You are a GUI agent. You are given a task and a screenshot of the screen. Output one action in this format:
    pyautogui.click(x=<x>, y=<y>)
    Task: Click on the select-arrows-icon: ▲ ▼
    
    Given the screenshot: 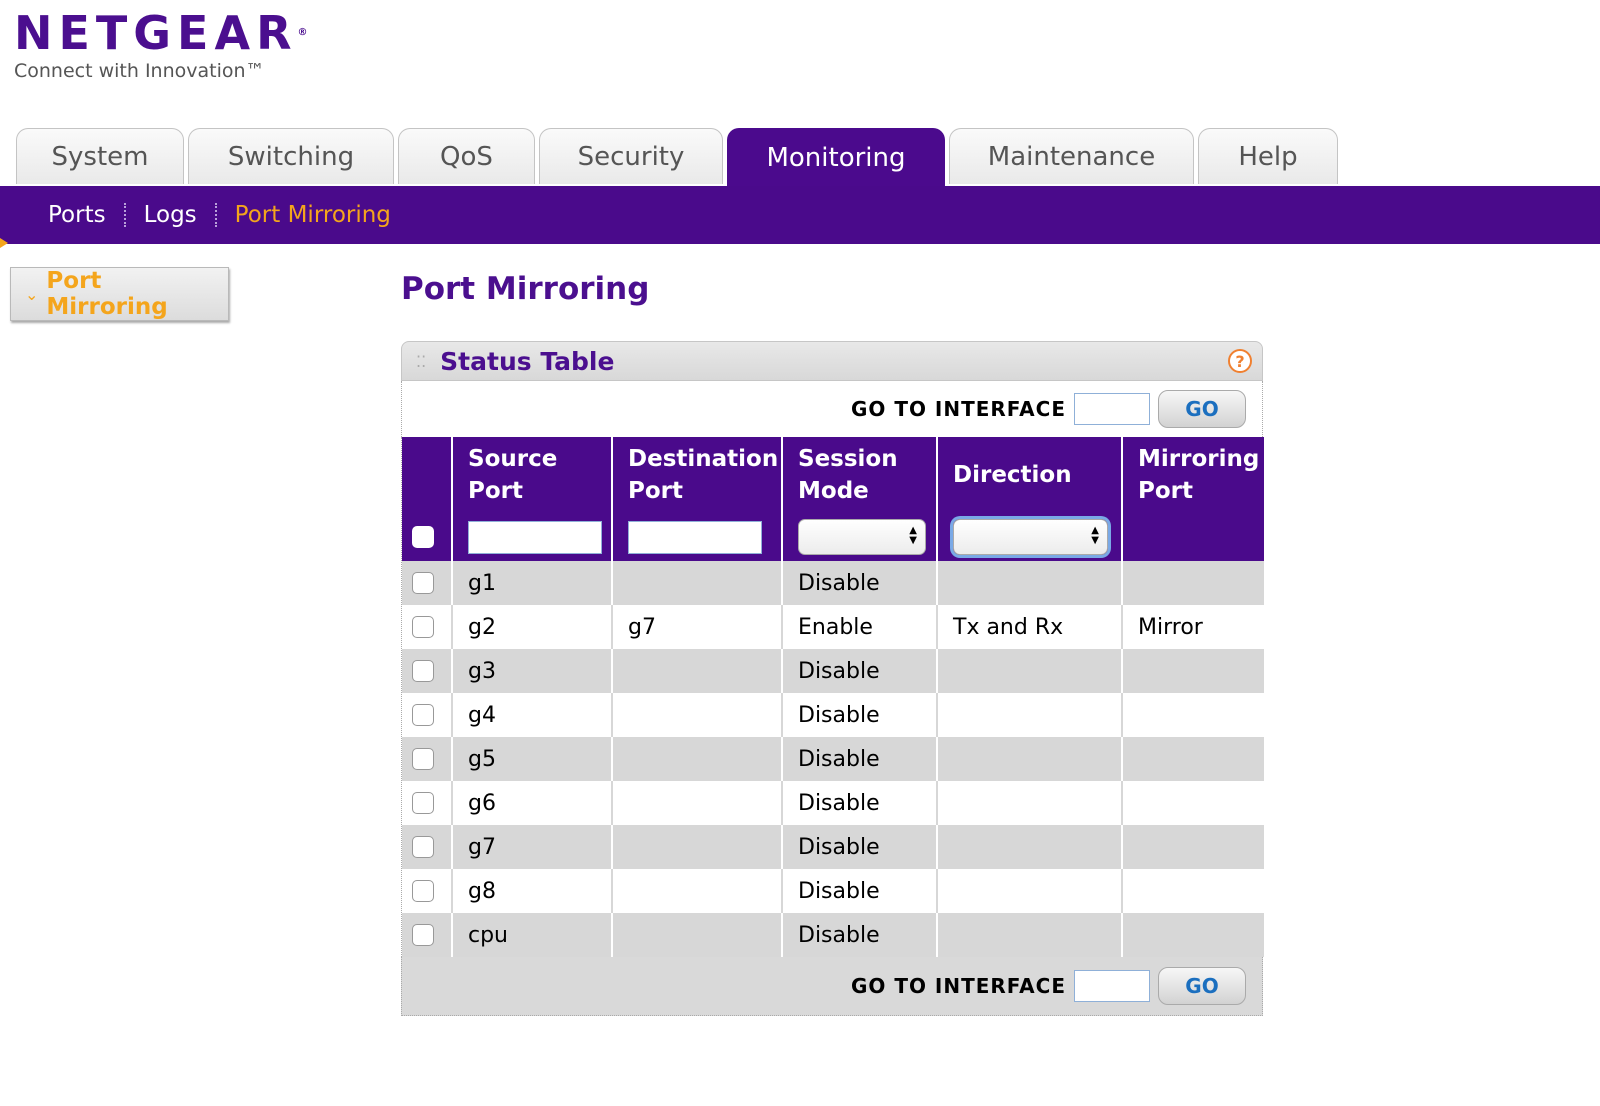 What is the action you would take?
    pyautogui.click(x=1095, y=535)
    